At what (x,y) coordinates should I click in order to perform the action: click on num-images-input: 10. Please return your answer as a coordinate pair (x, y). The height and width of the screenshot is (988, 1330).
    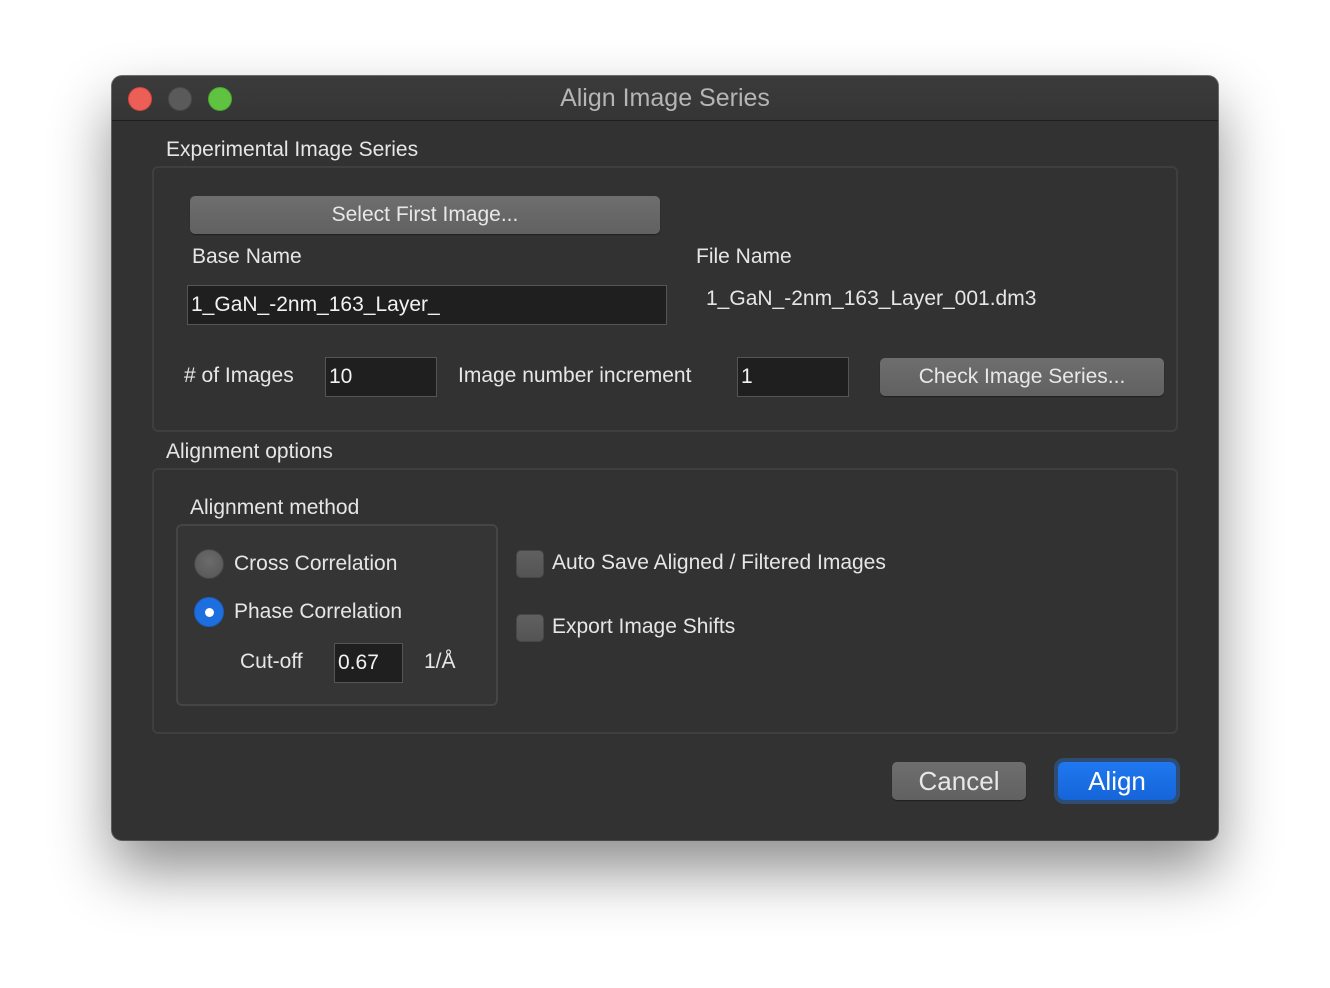
    Looking at the image, I should click on (381, 377).